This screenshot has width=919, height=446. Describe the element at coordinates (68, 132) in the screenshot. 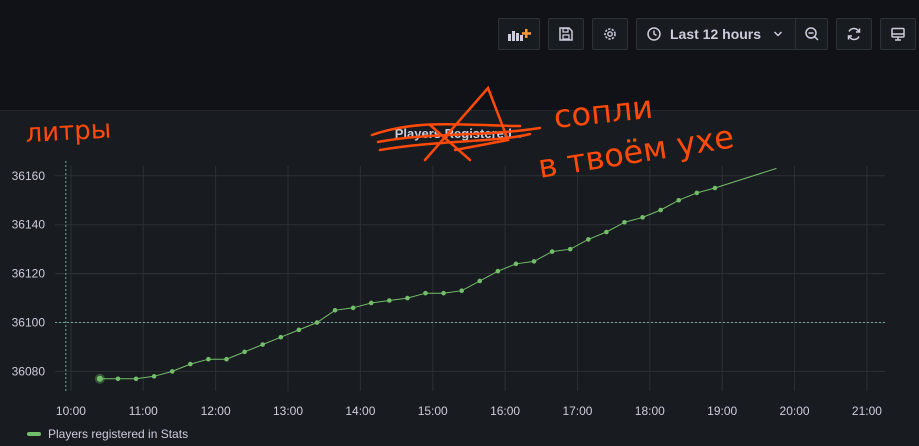

I see `left-scribble-text: литры` at that location.